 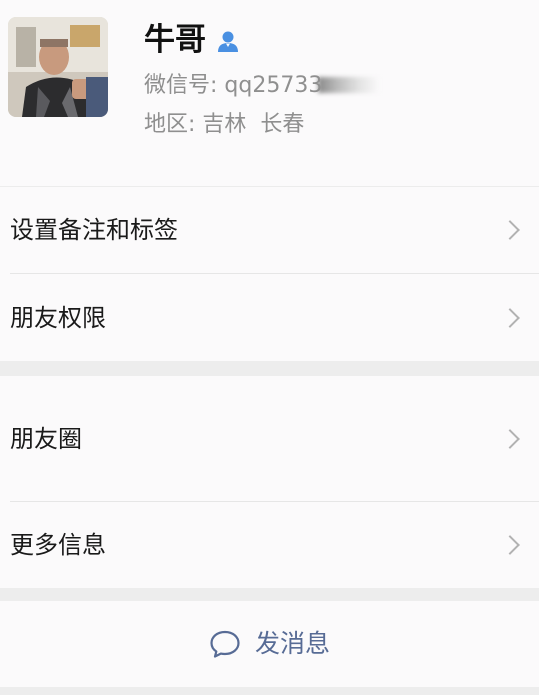 What do you see at coordinates (269, 318) in the screenshot?
I see `friend-permissions-item: 朋友权限` at bounding box center [269, 318].